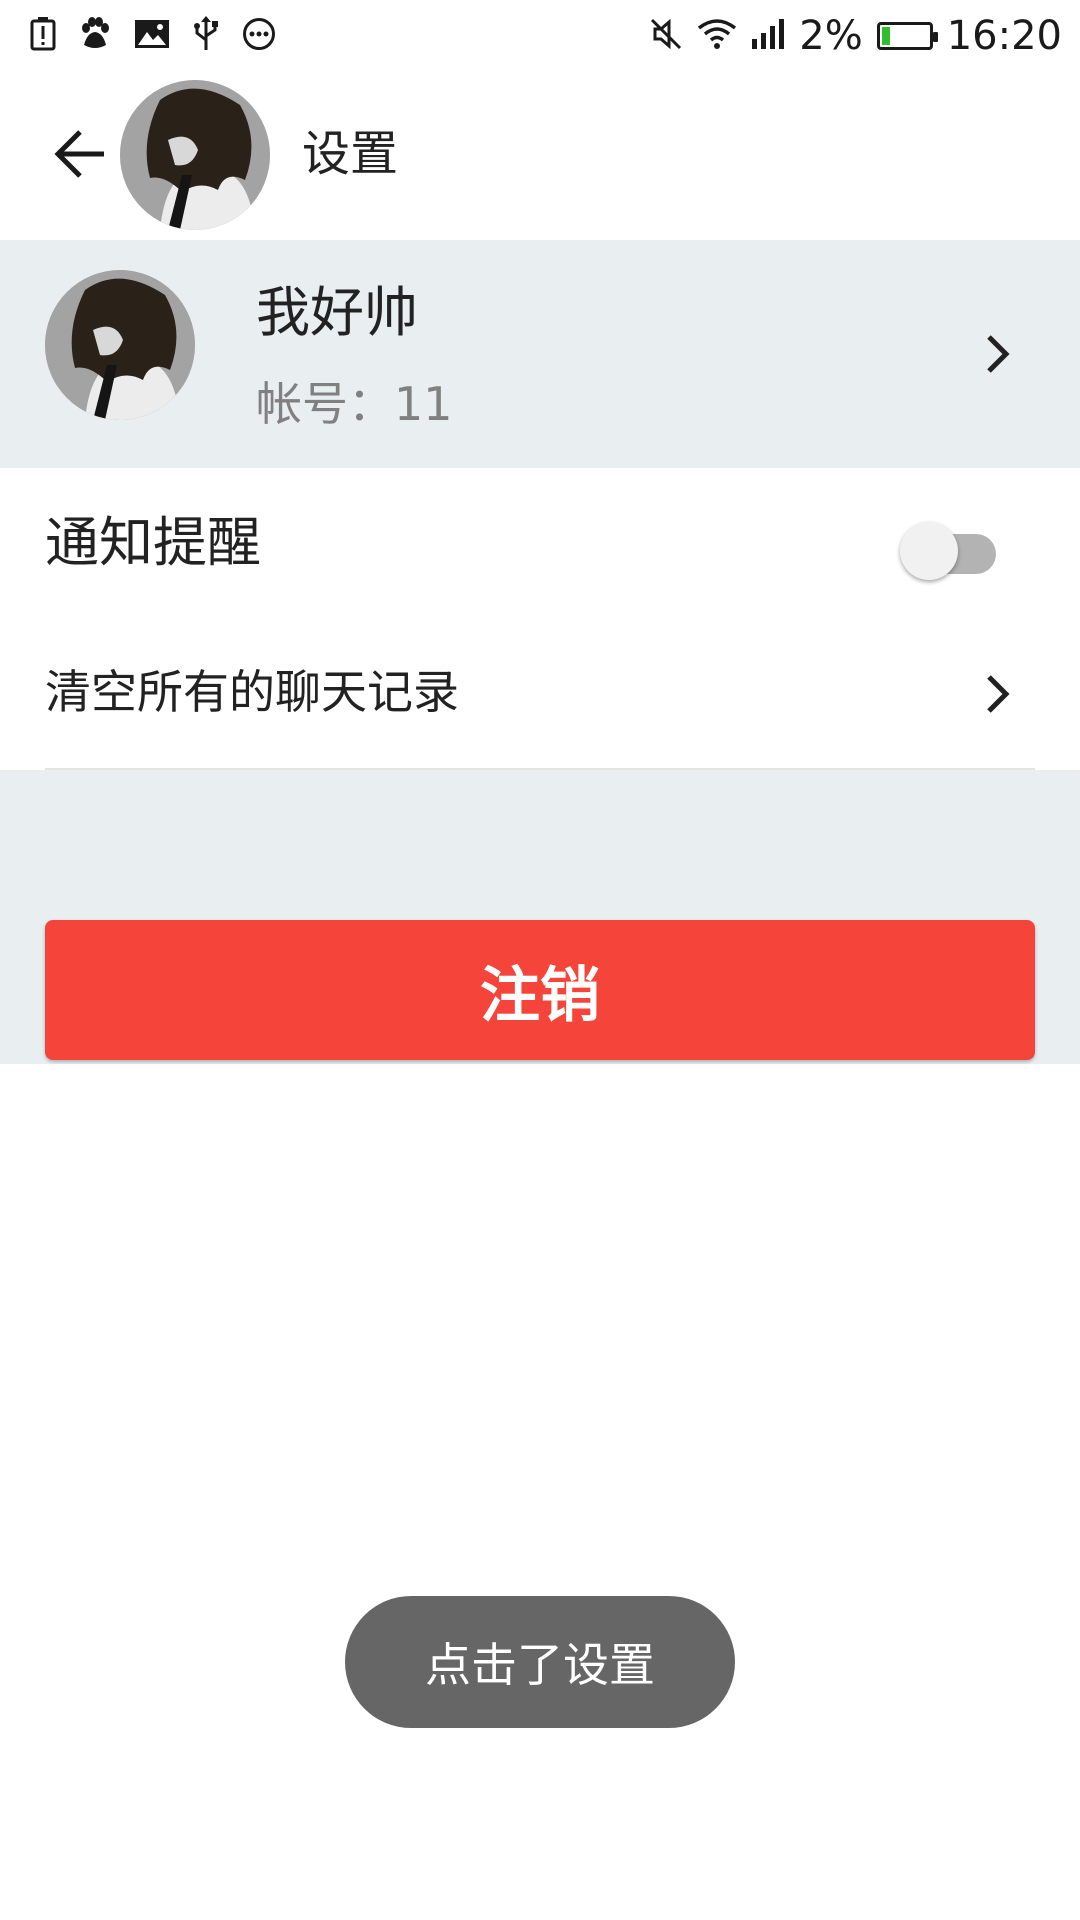 Image resolution: width=1080 pixels, height=1920 pixels. Describe the element at coordinates (153, 542) in the screenshot. I see `notify-label: 通知提醒` at that location.